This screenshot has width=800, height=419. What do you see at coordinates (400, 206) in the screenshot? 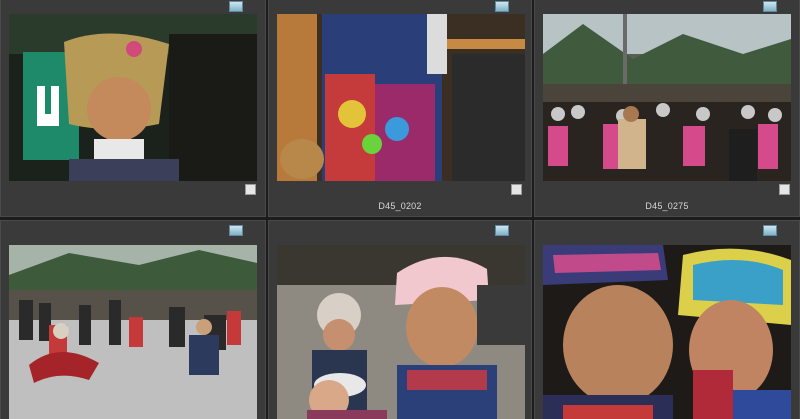
I see `thumbnail-caption: D45_0202` at bounding box center [400, 206].